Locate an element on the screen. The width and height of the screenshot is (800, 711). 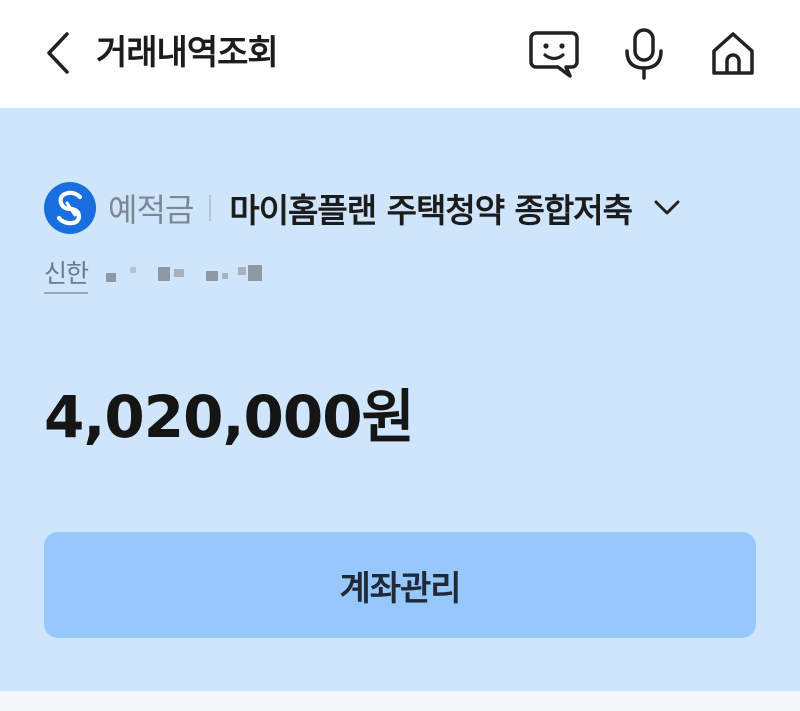
account-number-row: 신한 is located at coordinates (172, 274).